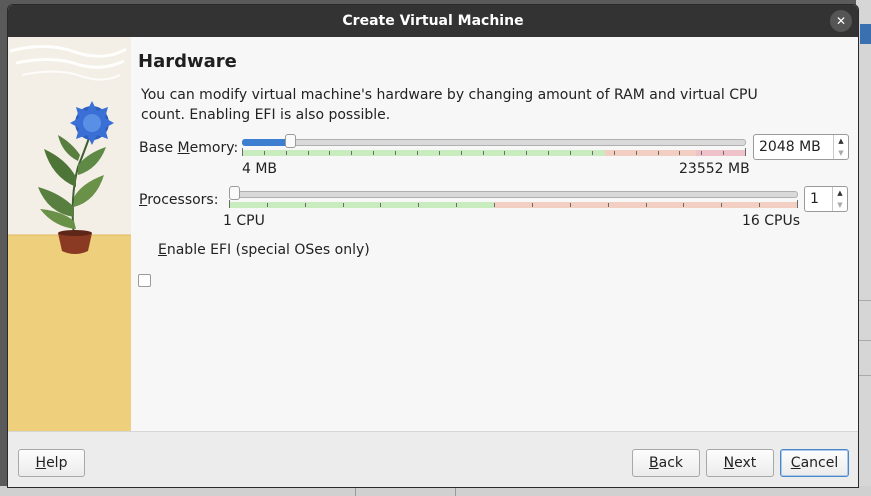 This screenshot has width=871, height=496. What do you see at coordinates (260, 169) in the screenshot?
I see `memory-min-label: 4 MB` at bounding box center [260, 169].